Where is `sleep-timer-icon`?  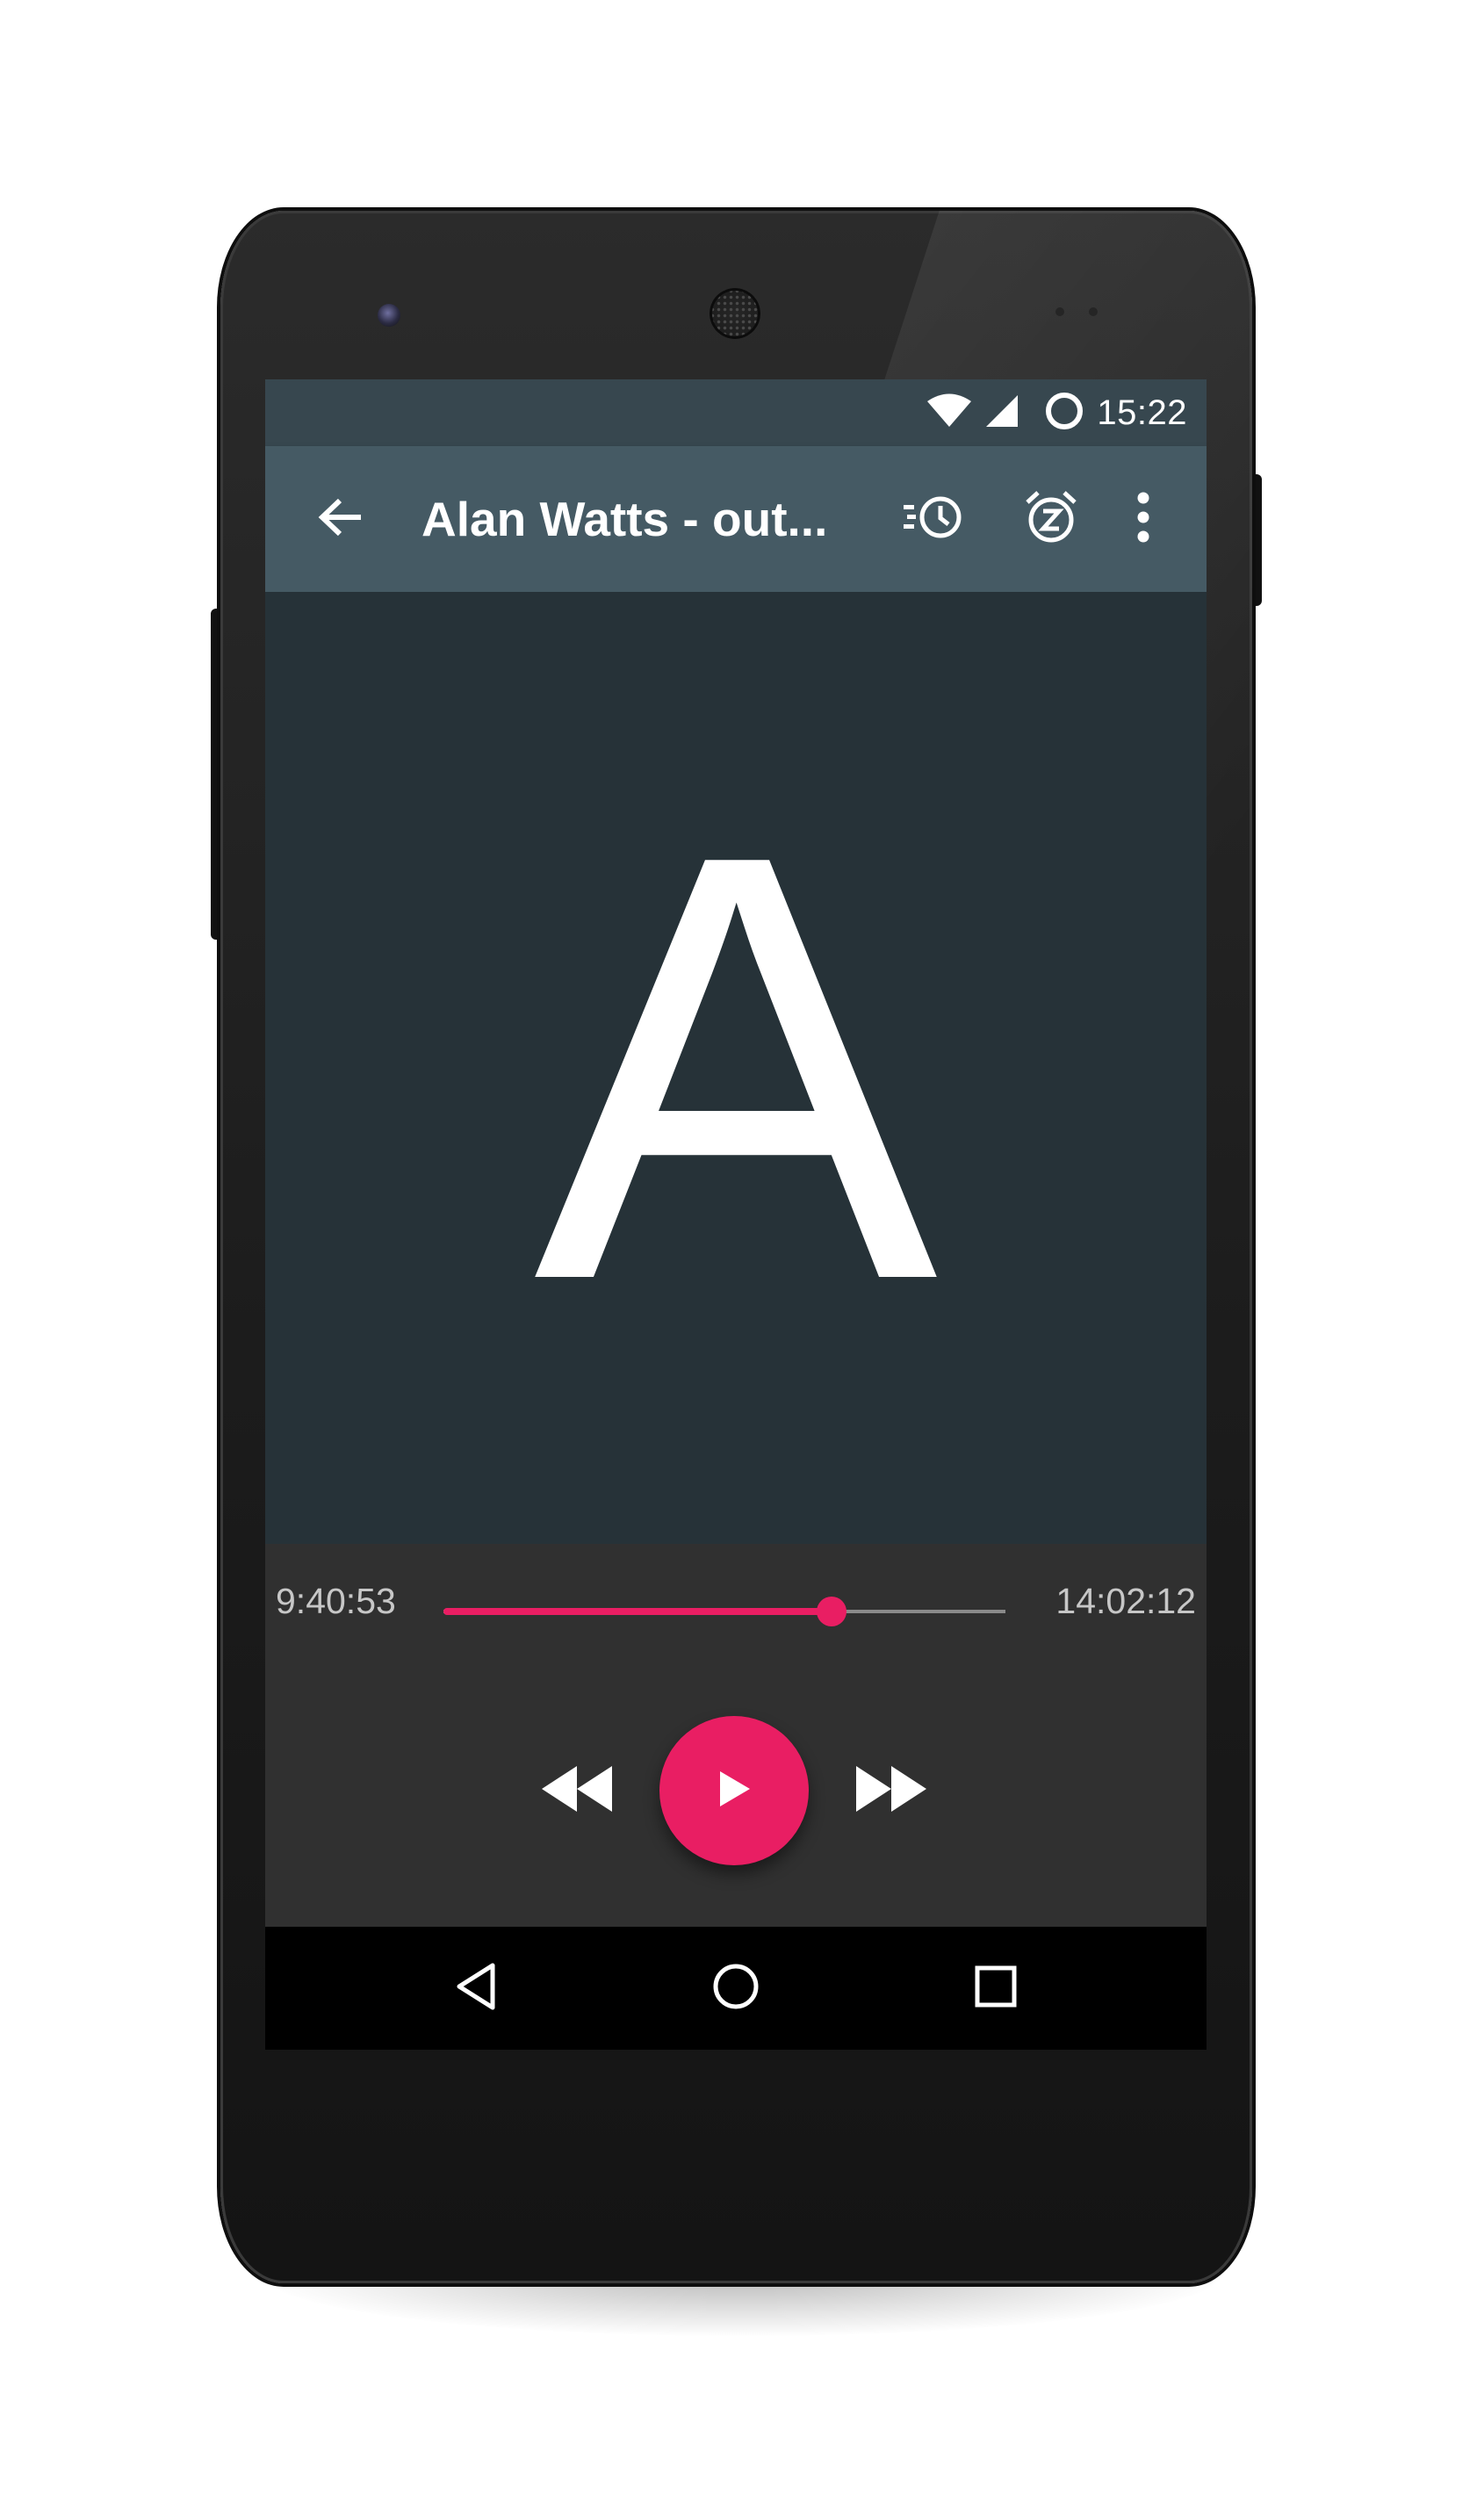
sleep-timer-icon is located at coordinates (1051, 519).